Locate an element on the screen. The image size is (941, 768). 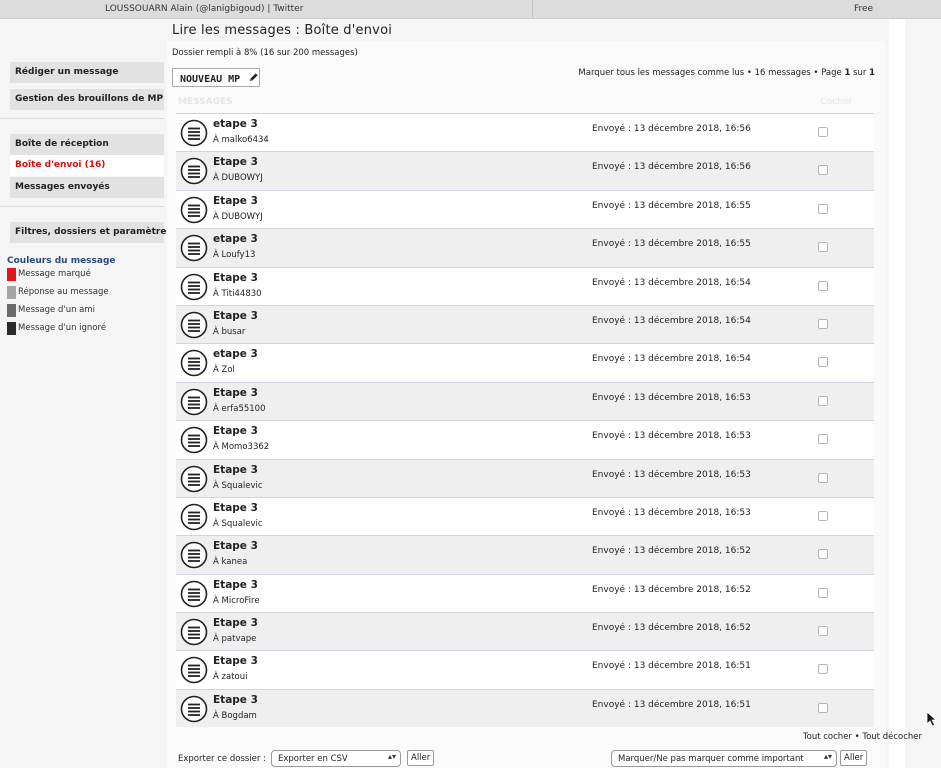
message-recipient: À patvape is located at coordinates (234, 639).